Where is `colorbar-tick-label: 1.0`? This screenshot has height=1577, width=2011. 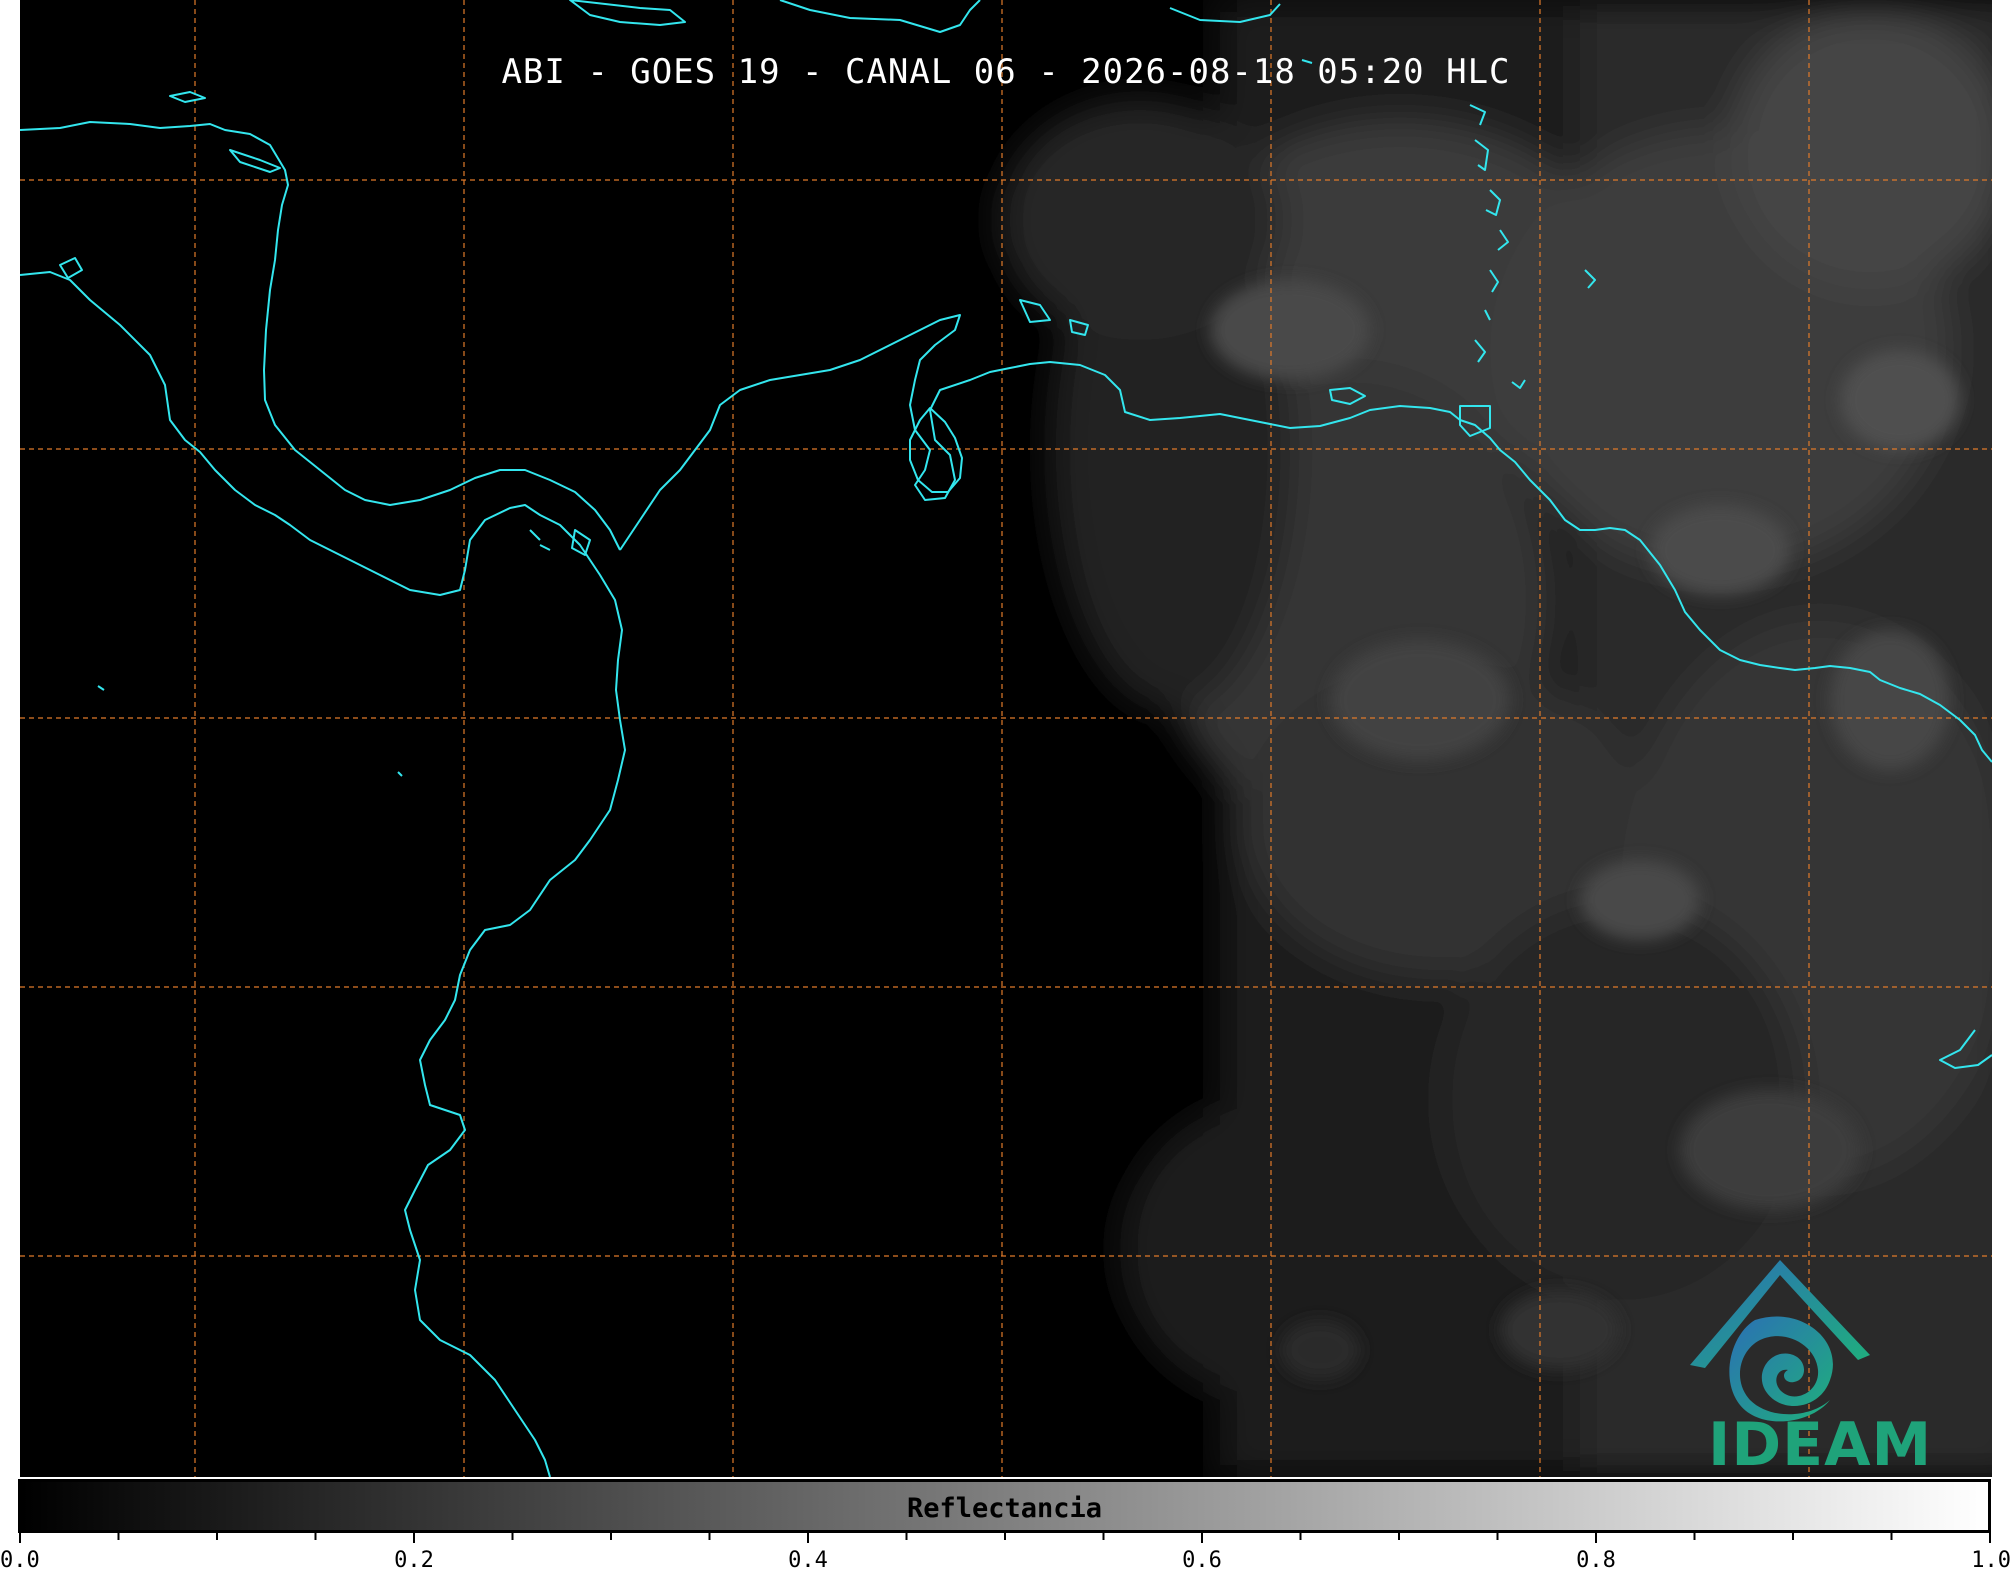
colorbar-tick-label: 1.0 is located at coordinates (1991, 1560).